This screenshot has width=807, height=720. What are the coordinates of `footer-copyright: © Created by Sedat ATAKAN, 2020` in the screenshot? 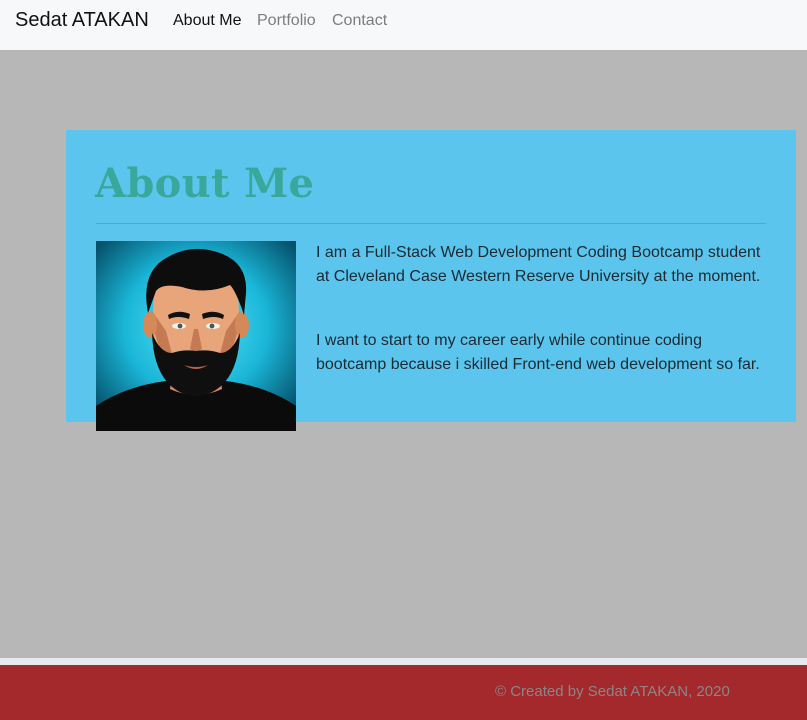 It's located at (612, 691).